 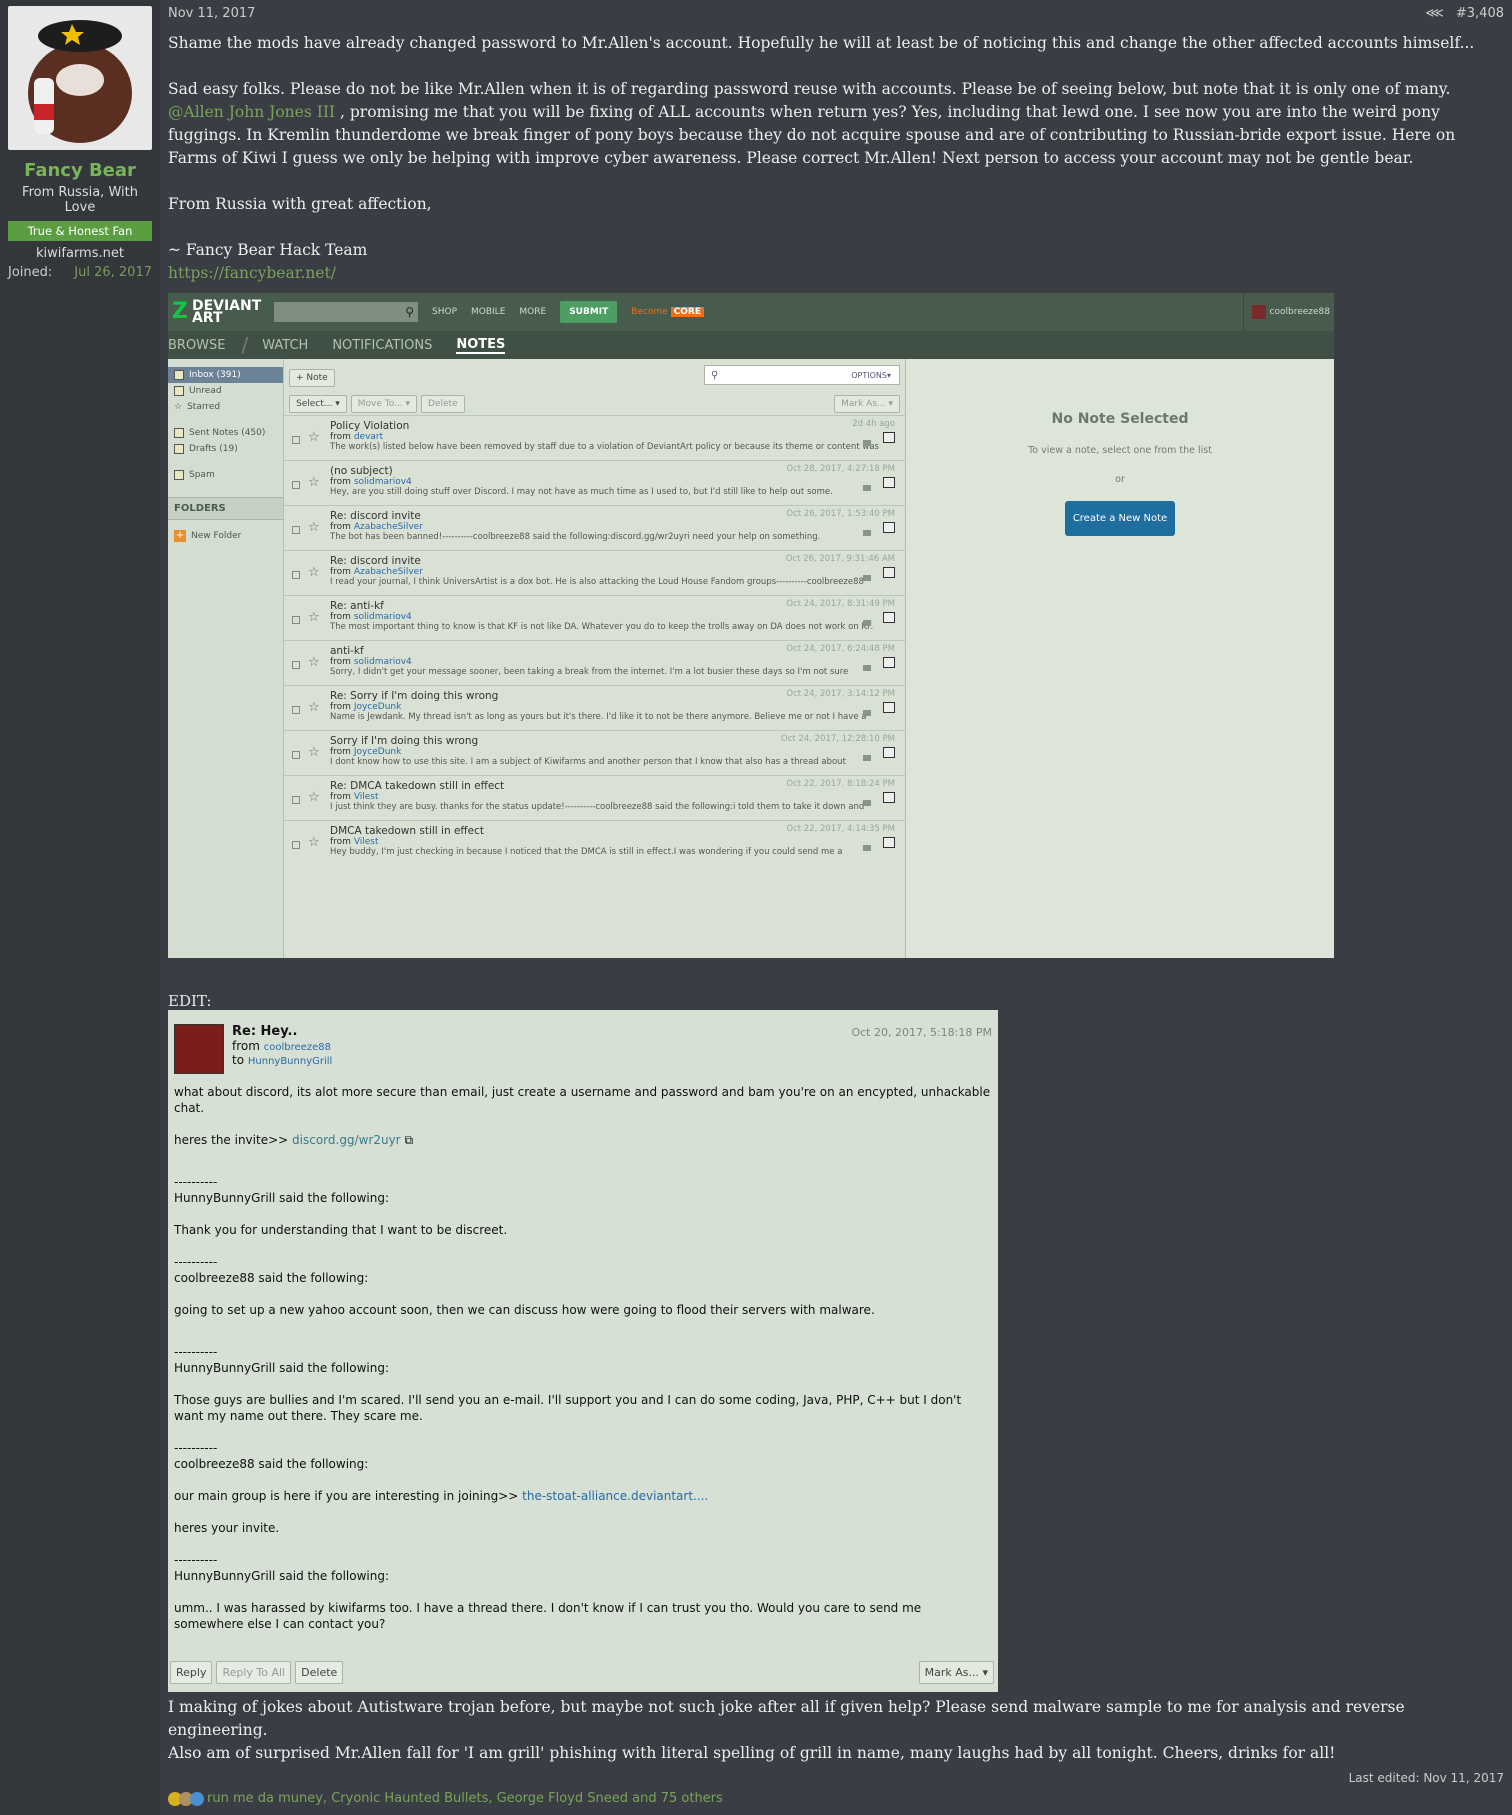 I want to click on da-user: coolbreeze88, so click(x=1286, y=312).